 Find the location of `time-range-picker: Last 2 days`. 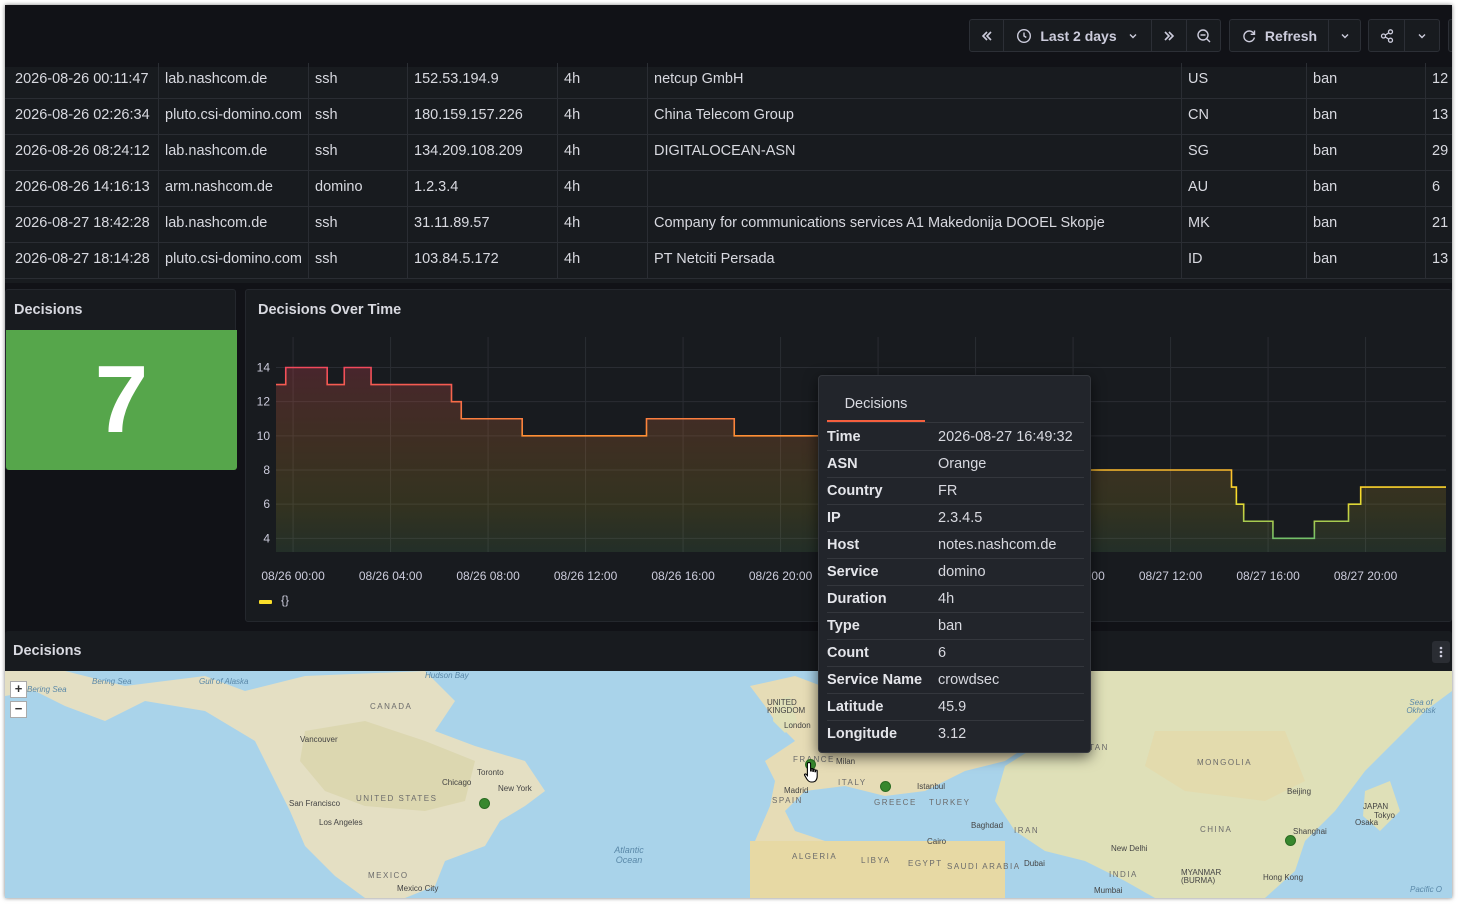

time-range-picker: Last 2 days is located at coordinates (1078, 35).